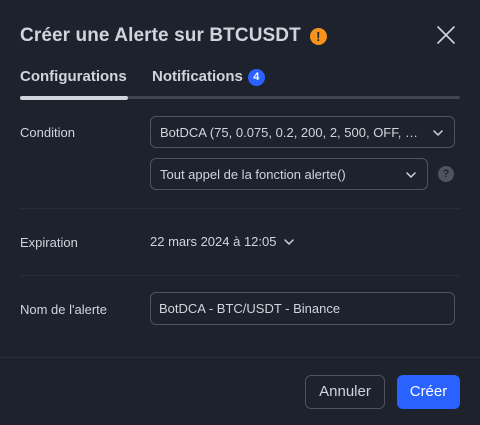  I want to click on create-button: Créer, so click(428, 392).